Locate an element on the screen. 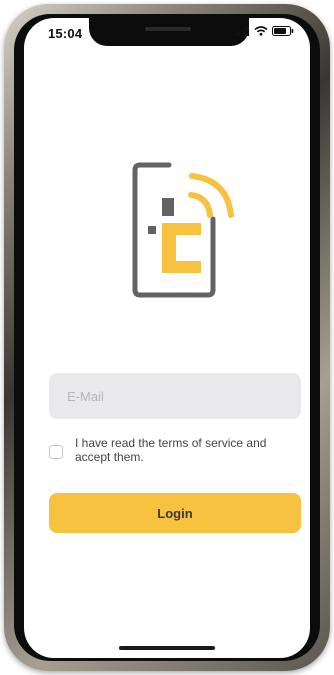 The width and height of the screenshot is (334, 675). notch is located at coordinates (169, 32).